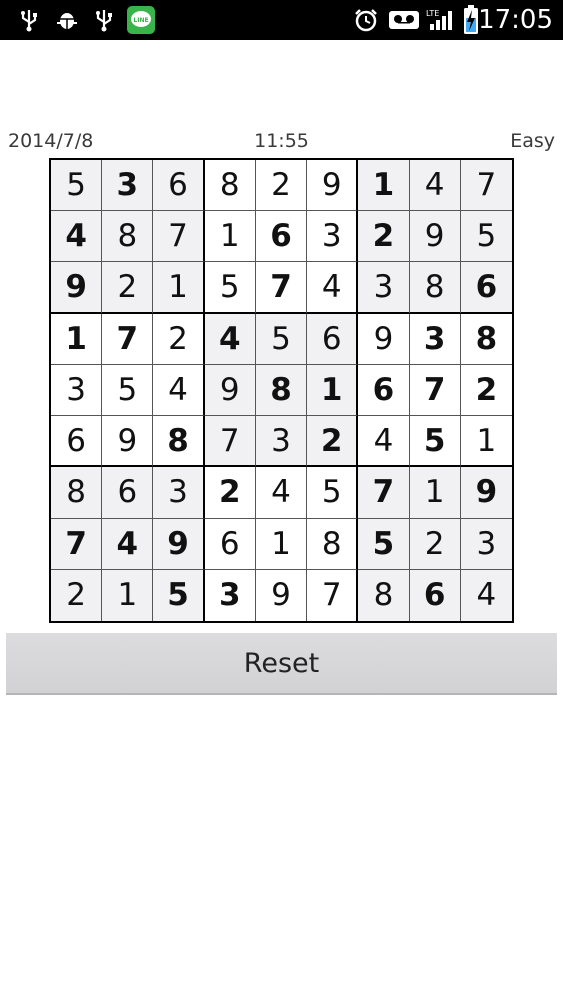  I want to click on difficulty-level: Easy, so click(532, 141).